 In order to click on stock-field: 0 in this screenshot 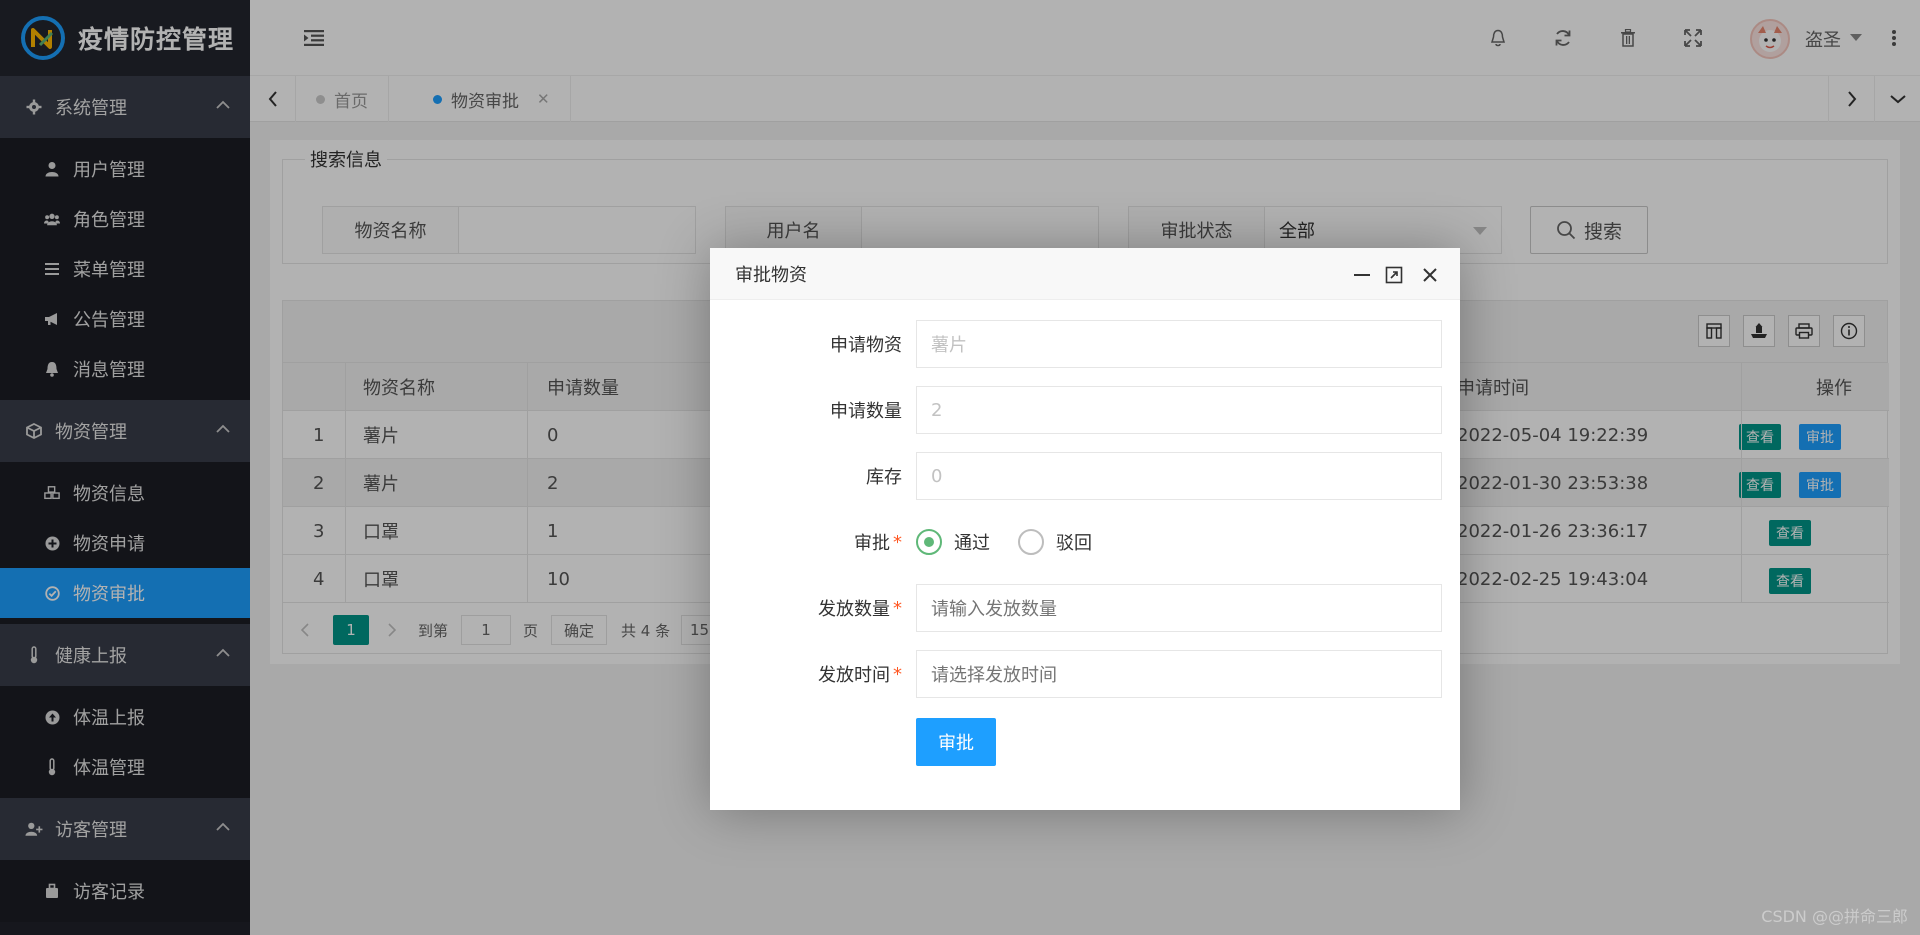, I will do `click(1179, 476)`.